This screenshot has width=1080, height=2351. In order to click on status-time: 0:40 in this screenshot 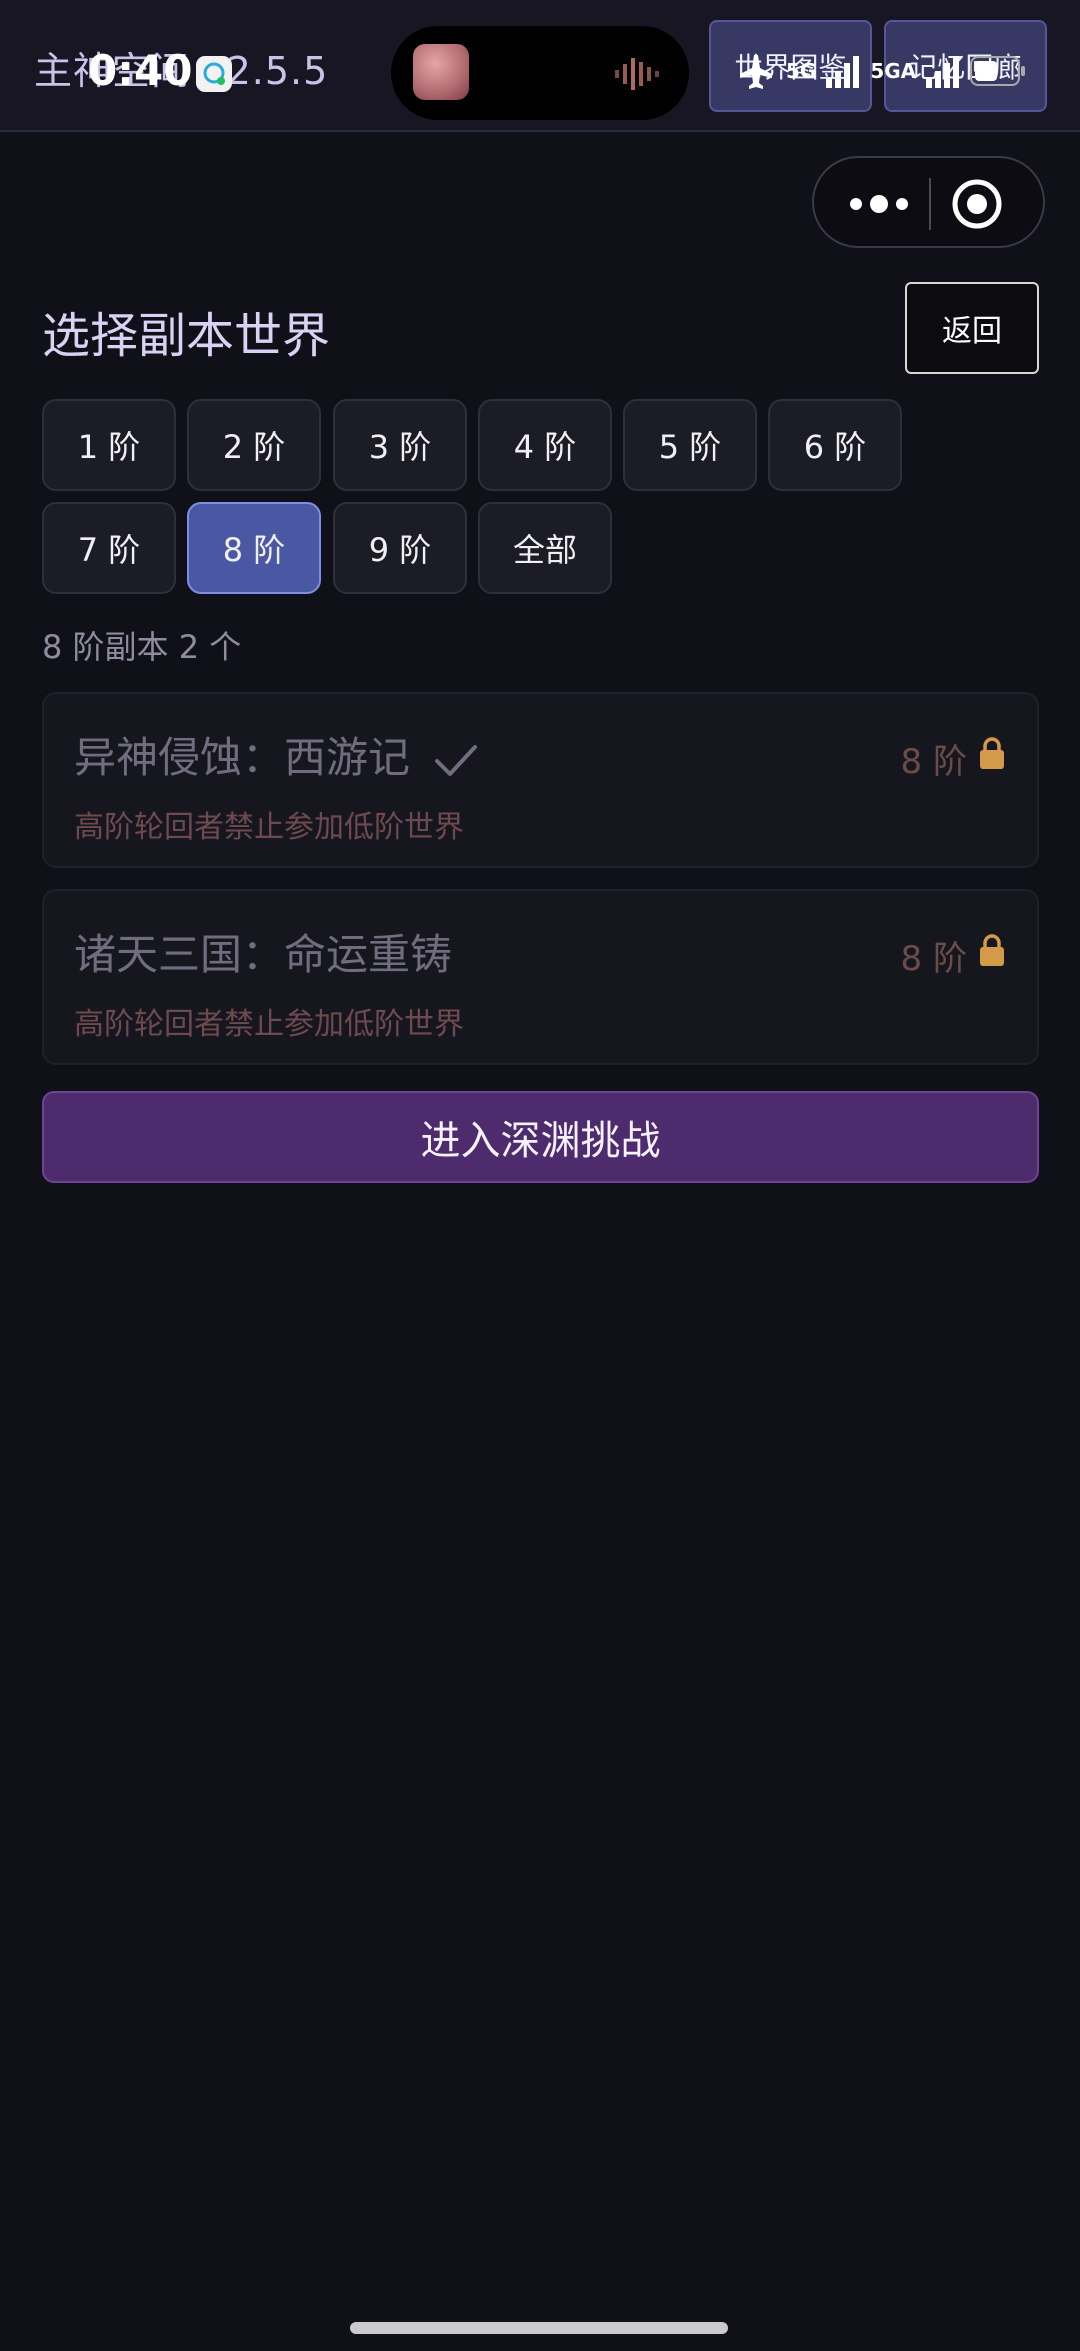, I will do `click(140, 70)`.